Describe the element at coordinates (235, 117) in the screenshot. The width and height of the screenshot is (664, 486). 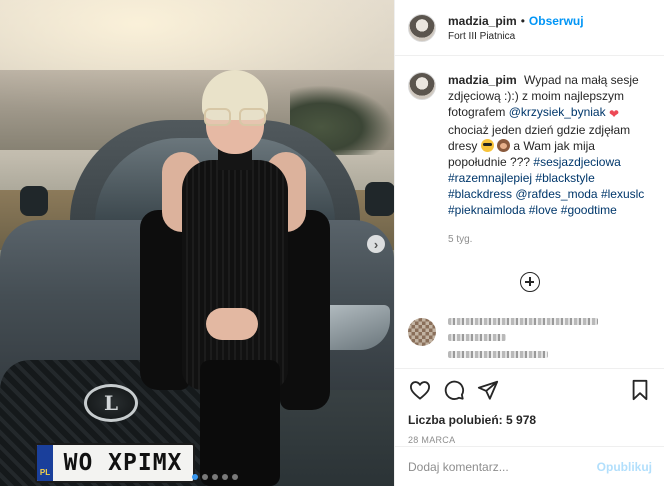
I see `person-glasses` at that location.